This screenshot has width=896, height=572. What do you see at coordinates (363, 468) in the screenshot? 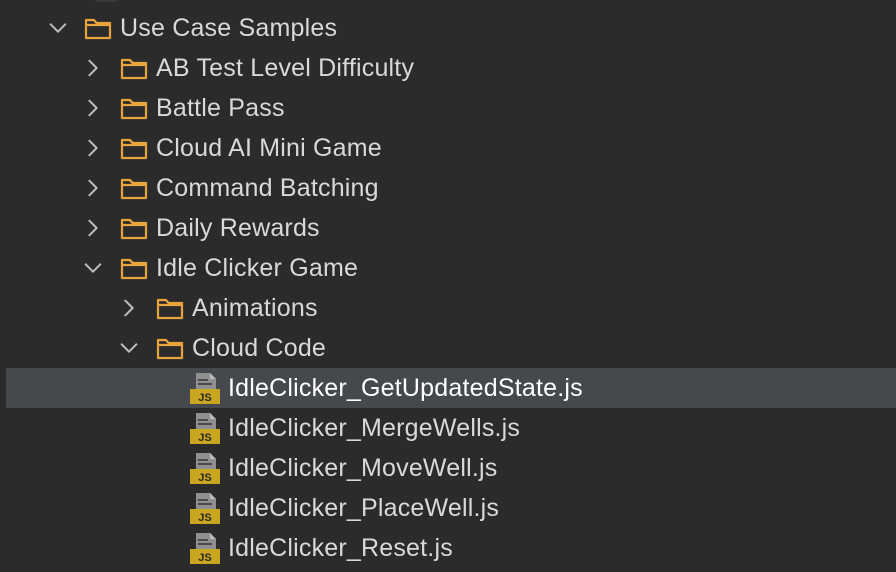
I see `tree-file-label: IdleClicker_MoveWell.js` at bounding box center [363, 468].